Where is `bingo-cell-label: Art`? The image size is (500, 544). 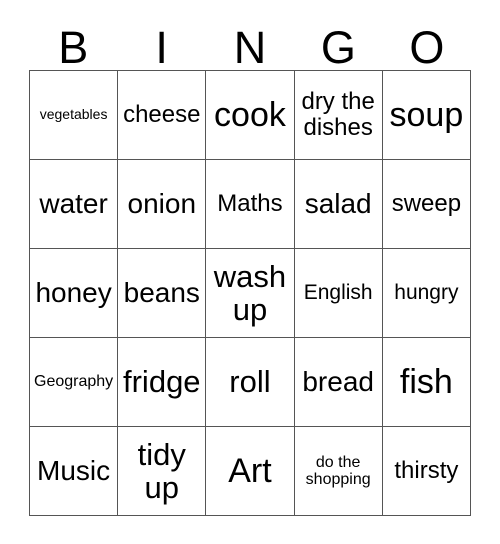 bingo-cell-label: Art is located at coordinates (250, 470).